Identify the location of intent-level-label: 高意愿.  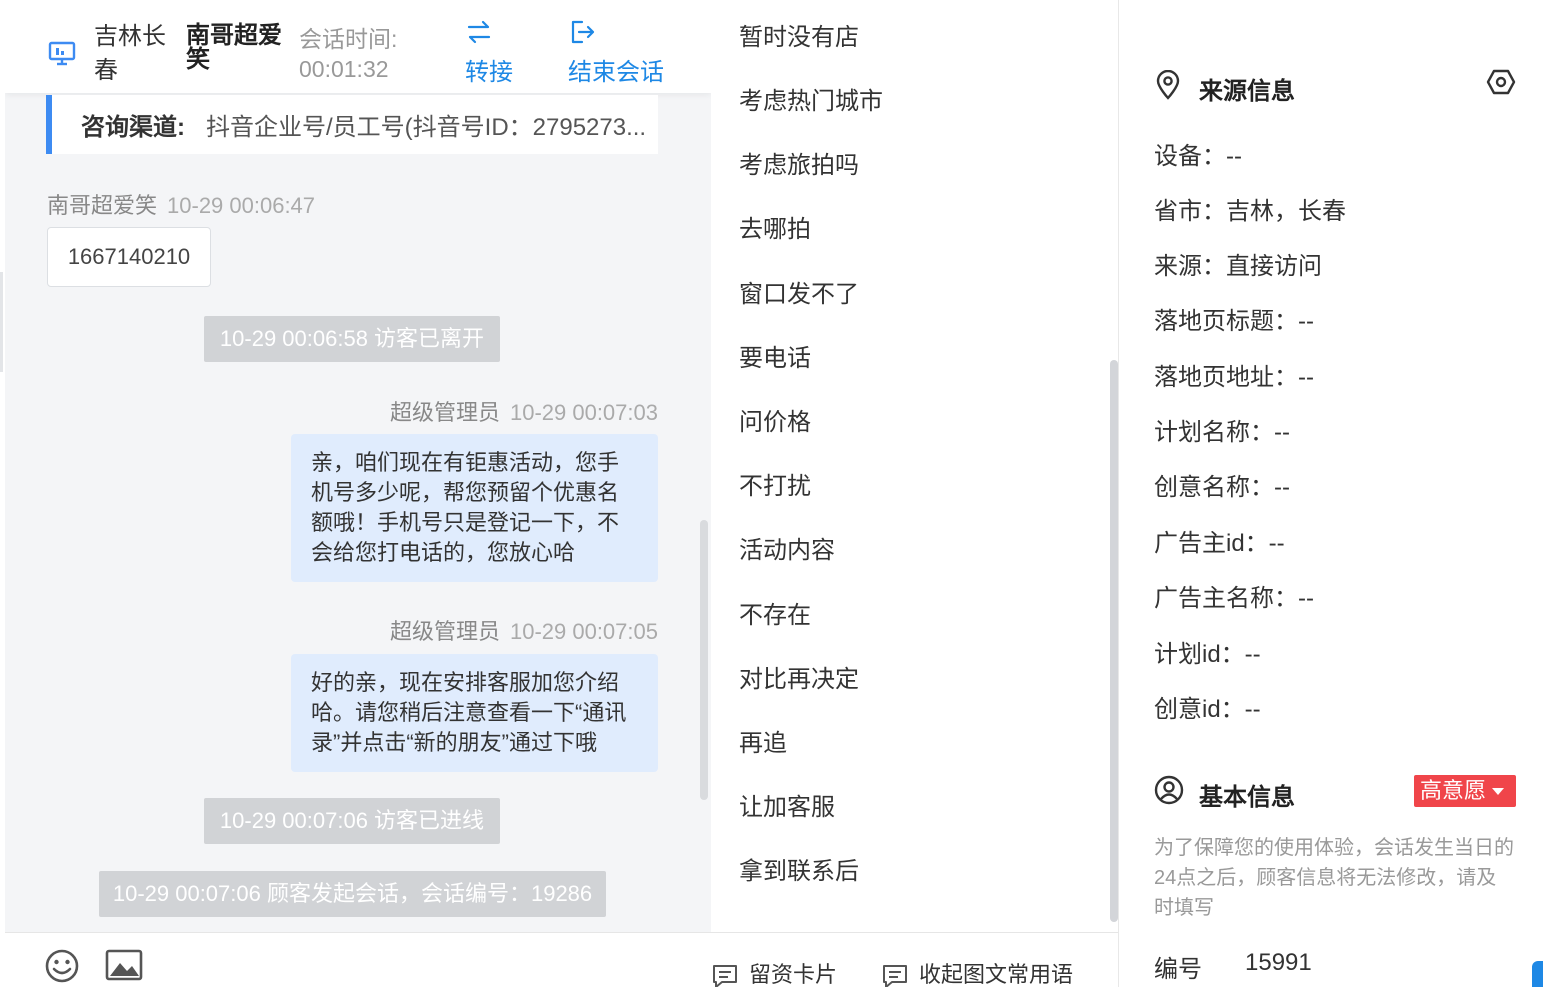
(1453, 790).